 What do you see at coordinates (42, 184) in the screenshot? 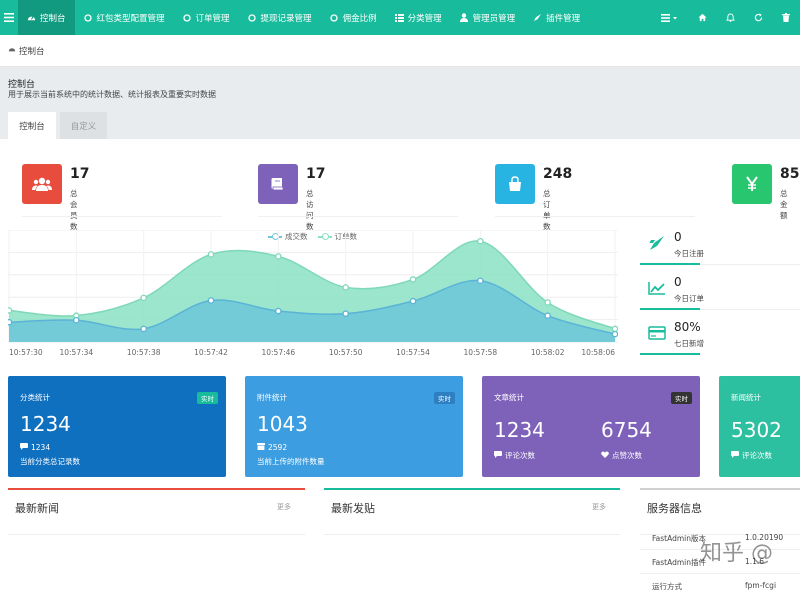
I see `users-icon` at bounding box center [42, 184].